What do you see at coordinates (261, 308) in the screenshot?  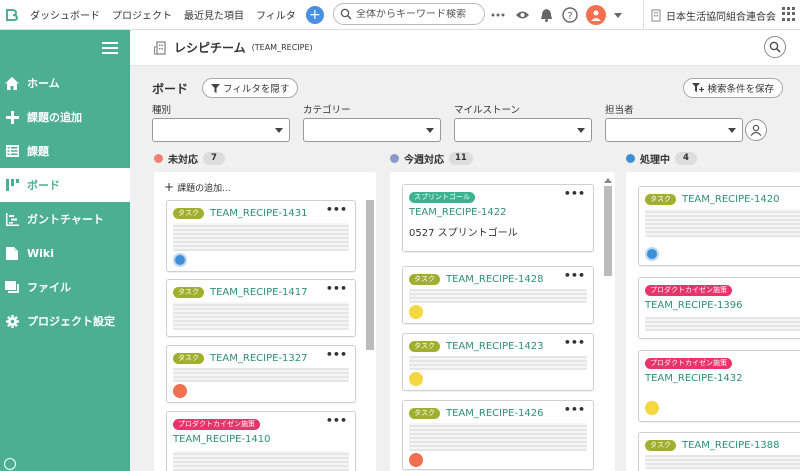 I see `issue-card: タスク TEAM_RECIPE-1417 •••` at bounding box center [261, 308].